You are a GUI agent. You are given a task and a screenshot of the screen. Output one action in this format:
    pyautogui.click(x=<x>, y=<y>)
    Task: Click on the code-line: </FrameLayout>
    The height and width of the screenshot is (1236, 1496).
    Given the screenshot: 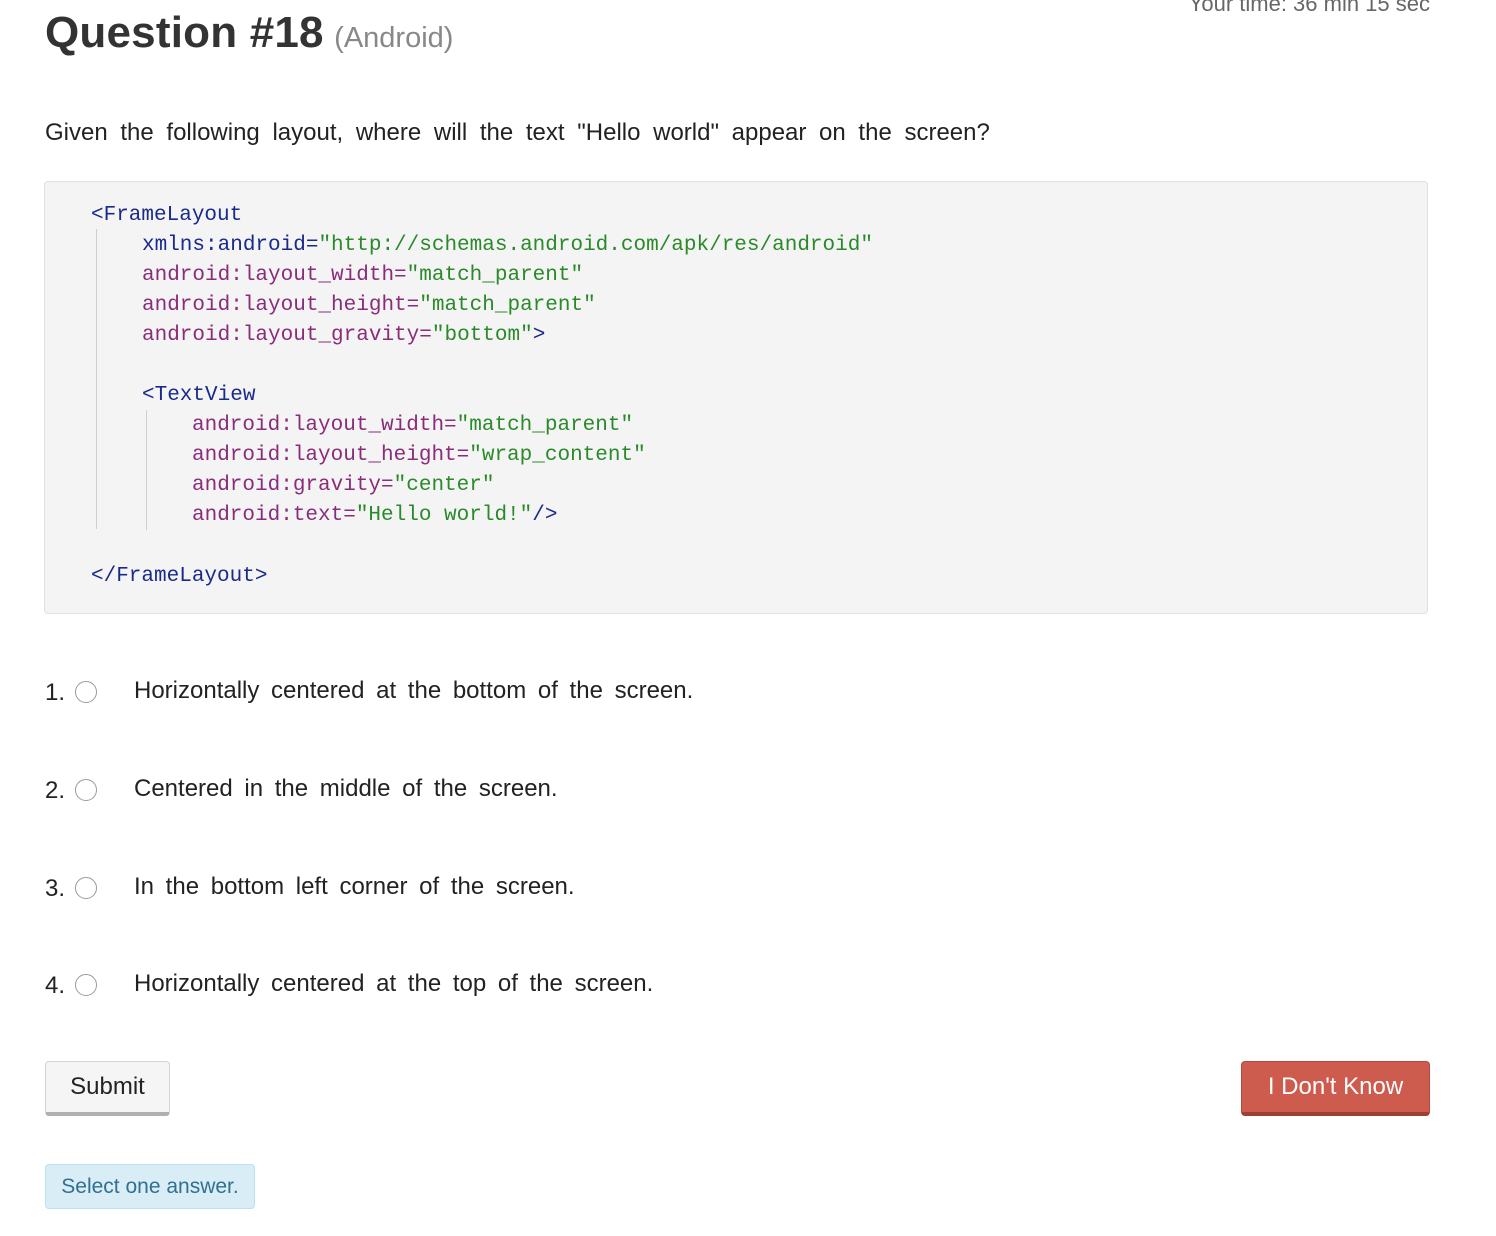 What is the action you would take?
    pyautogui.click(x=179, y=577)
    